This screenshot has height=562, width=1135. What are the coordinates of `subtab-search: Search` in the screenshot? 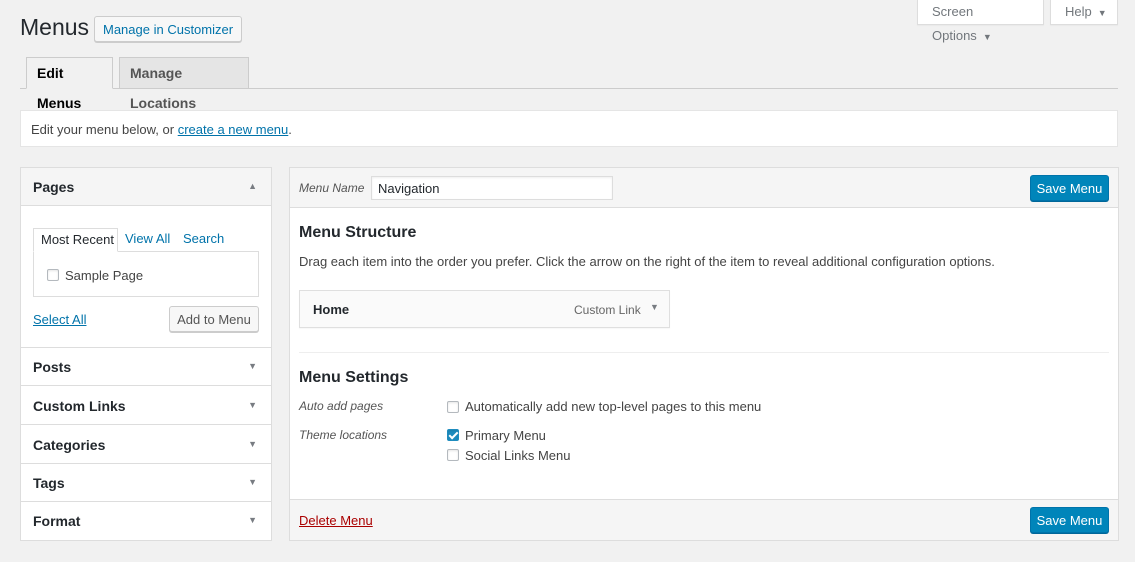 It's located at (203, 240).